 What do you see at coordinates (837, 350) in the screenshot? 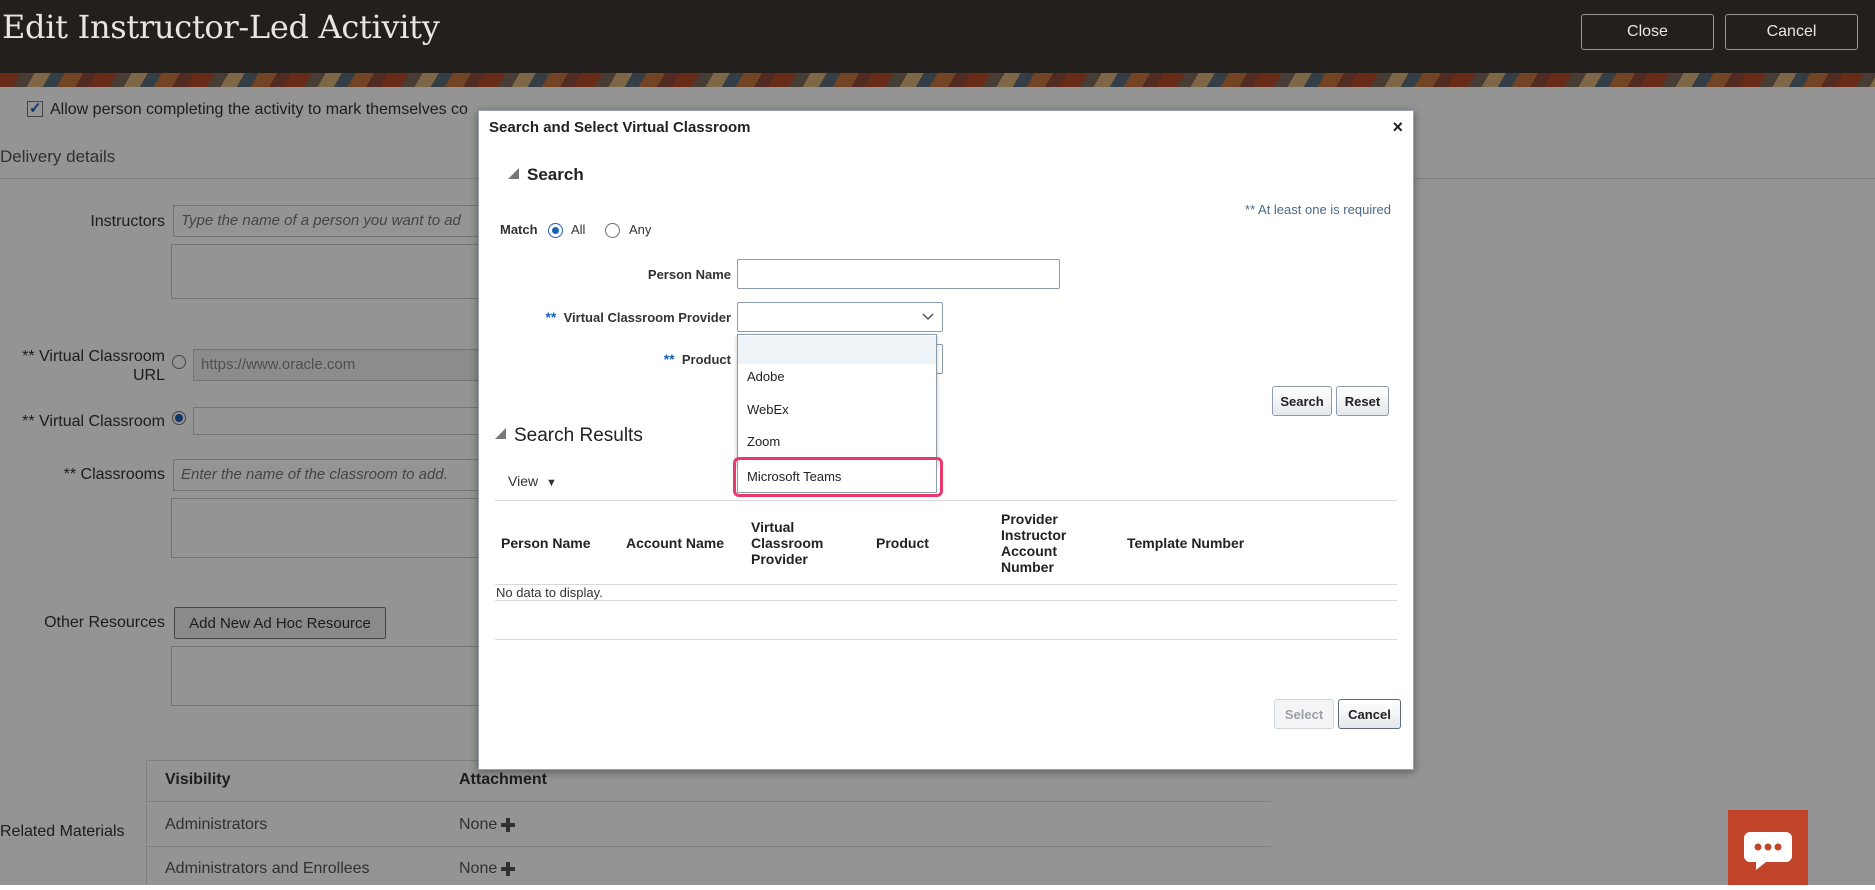
I see `provider-option-blank` at bounding box center [837, 350].